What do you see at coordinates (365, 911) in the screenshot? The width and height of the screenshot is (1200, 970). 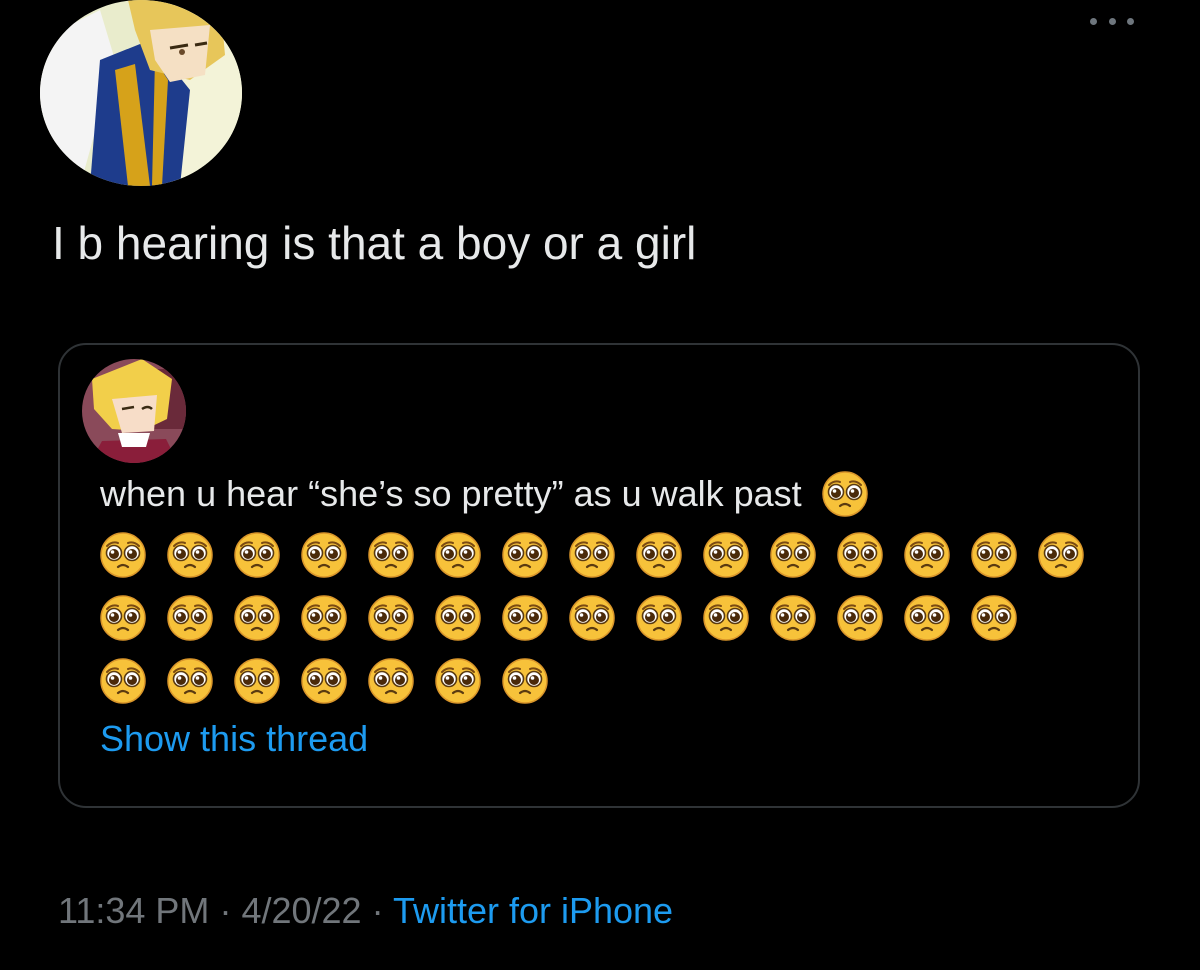 I see `tweet-metadata: 11:34 PM · 4/20/22 · Twitter for iPhone` at bounding box center [365, 911].